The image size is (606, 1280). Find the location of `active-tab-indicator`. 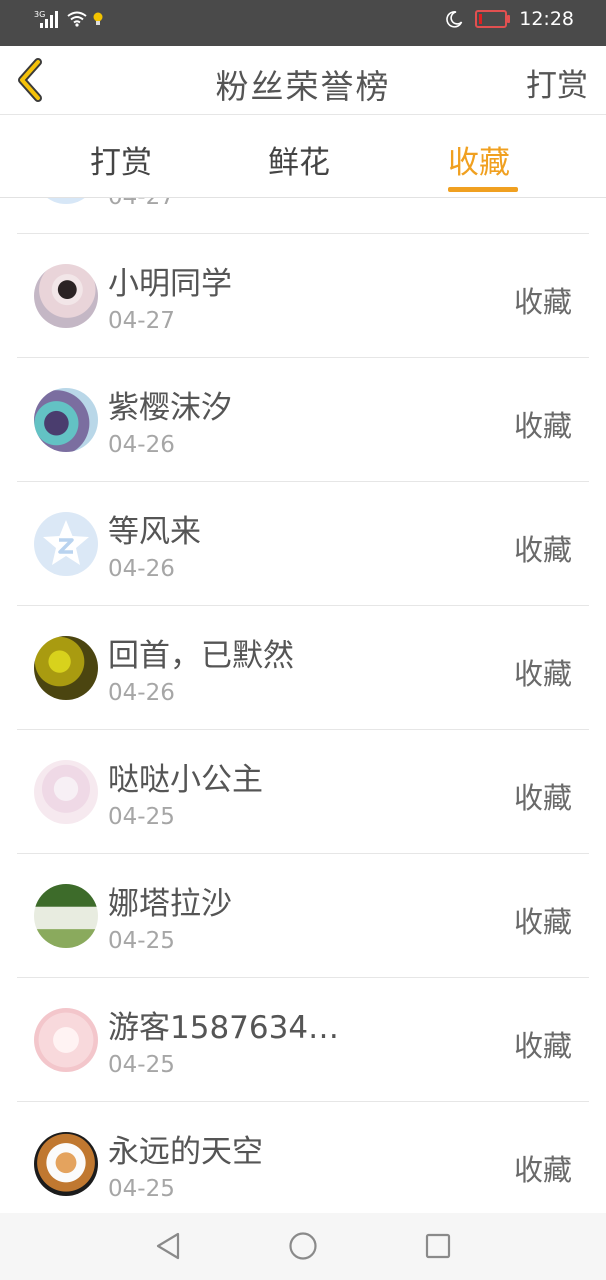

active-tab-indicator is located at coordinates (483, 189).